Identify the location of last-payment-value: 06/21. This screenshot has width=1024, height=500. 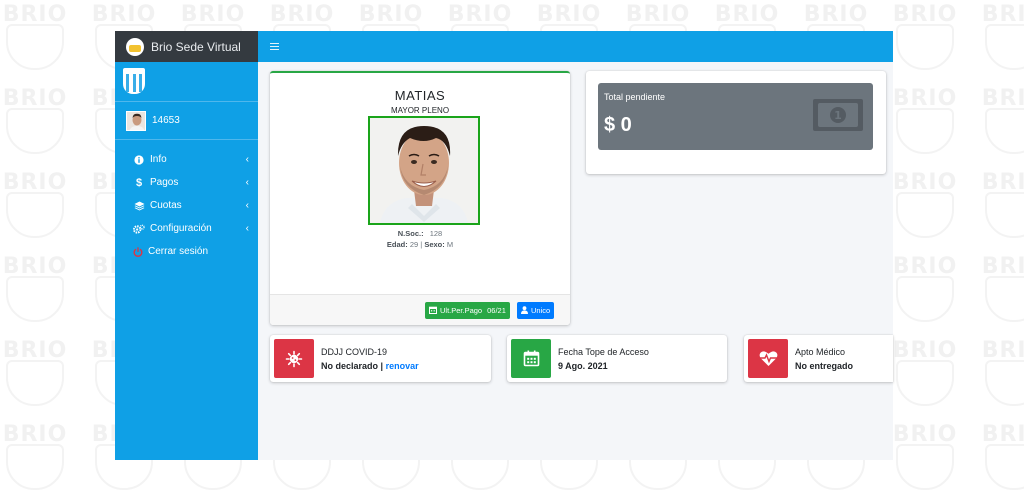
(496, 310).